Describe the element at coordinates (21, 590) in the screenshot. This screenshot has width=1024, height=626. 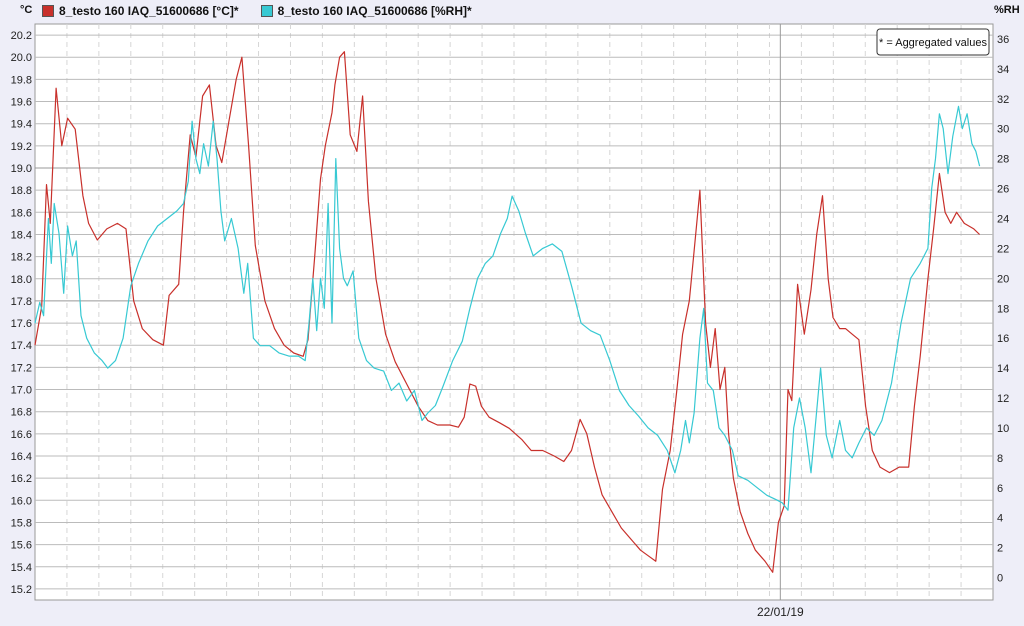
I see `left-tick-label: 15.2` at that location.